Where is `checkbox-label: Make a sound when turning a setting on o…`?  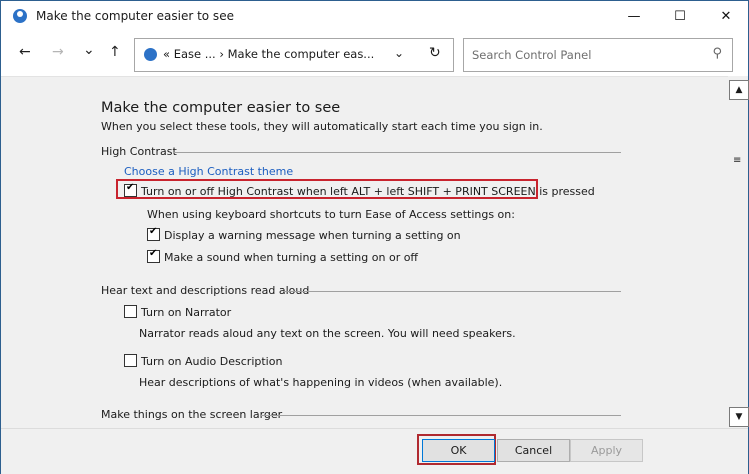
checkbox-label: Make a sound when turning a setting on o… is located at coordinates (291, 257).